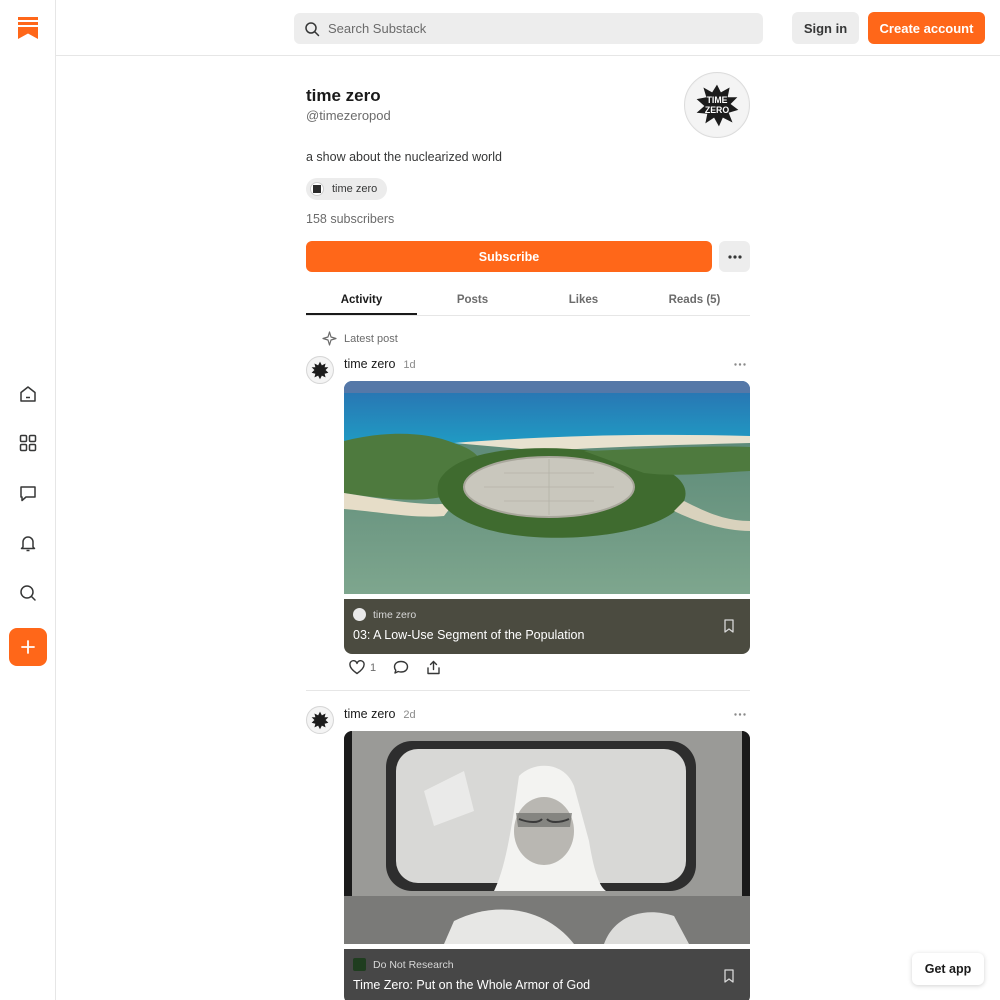 The image size is (1000, 1000). What do you see at coordinates (28, 443) in the screenshot?
I see `explore-grid-icon` at bounding box center [28, 443].